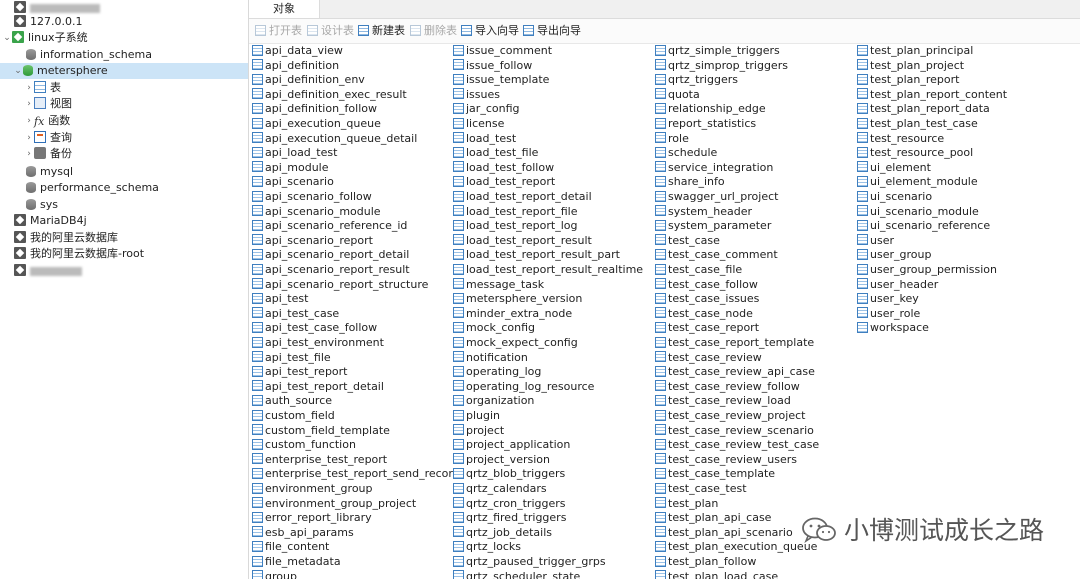 Image resolution: width=1080 pixels, height=579 pixels. What do you see at coordinates (932, 95) in the screenshot?
I see `table-item: test_plan_report_content` at bounding box center [932, 95].